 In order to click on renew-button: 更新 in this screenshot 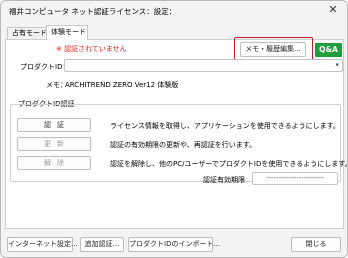, I will do `click(54, 144)`.